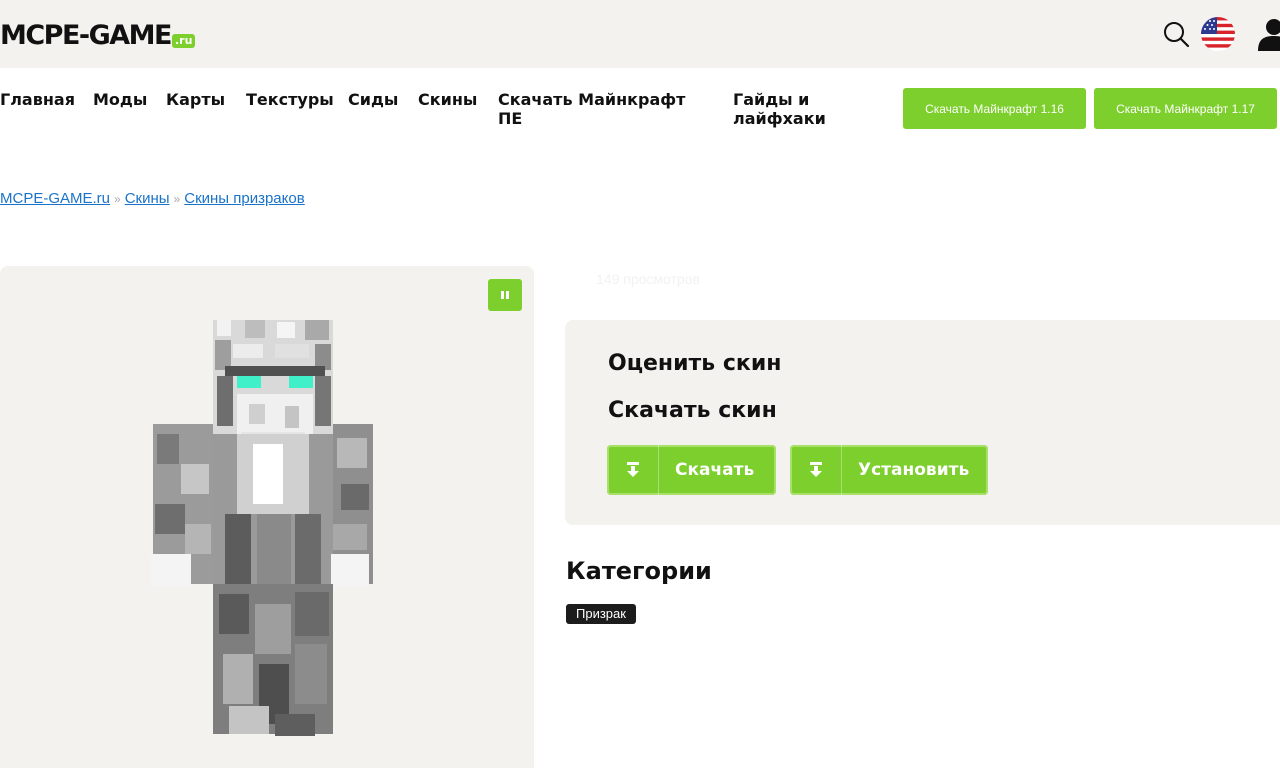  I want to click on install-arrow-icon, so click(816, 470).